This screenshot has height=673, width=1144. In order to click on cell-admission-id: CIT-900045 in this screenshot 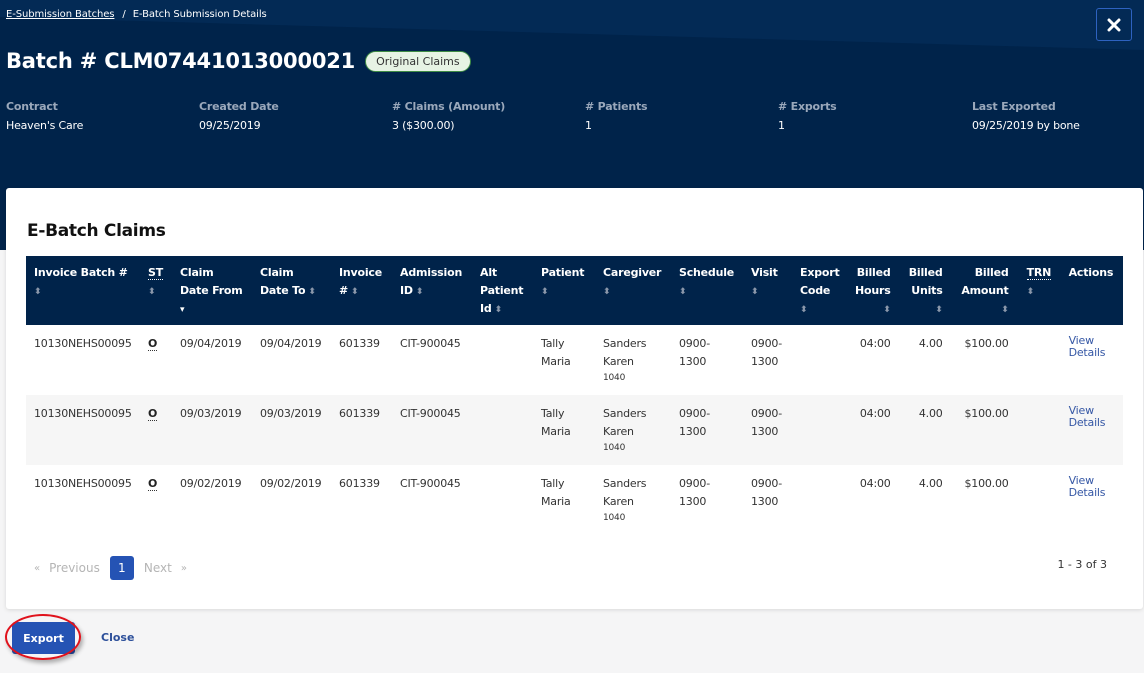, I will do `click(432, 430)`.